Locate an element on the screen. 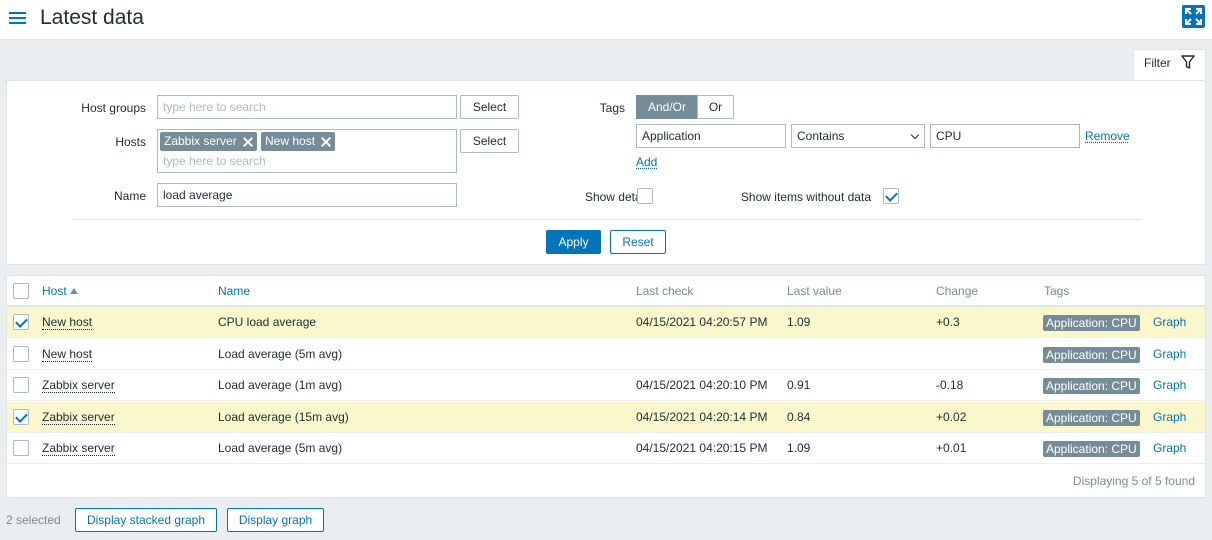 The height and width of the screenshot is (540, 1212). change-value: +0.02 is located at coordinates (951, 417).